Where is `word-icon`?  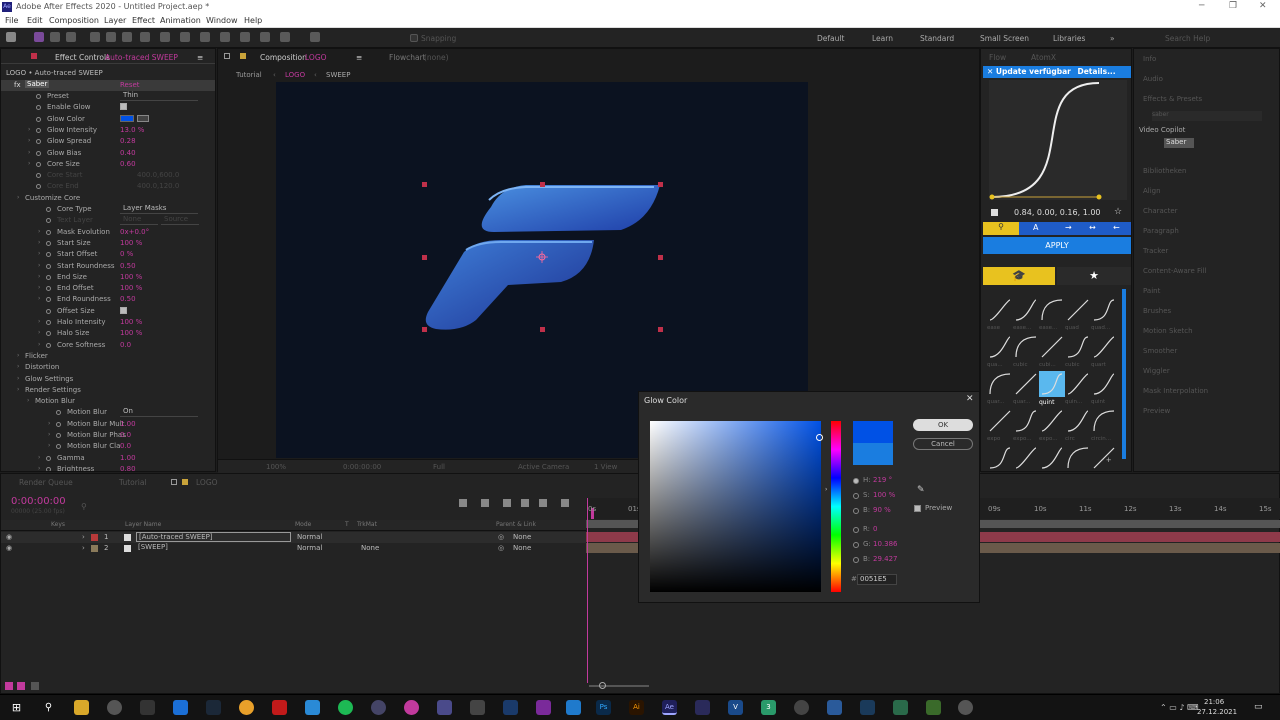 word-icon is located at coordinates (510, 707).